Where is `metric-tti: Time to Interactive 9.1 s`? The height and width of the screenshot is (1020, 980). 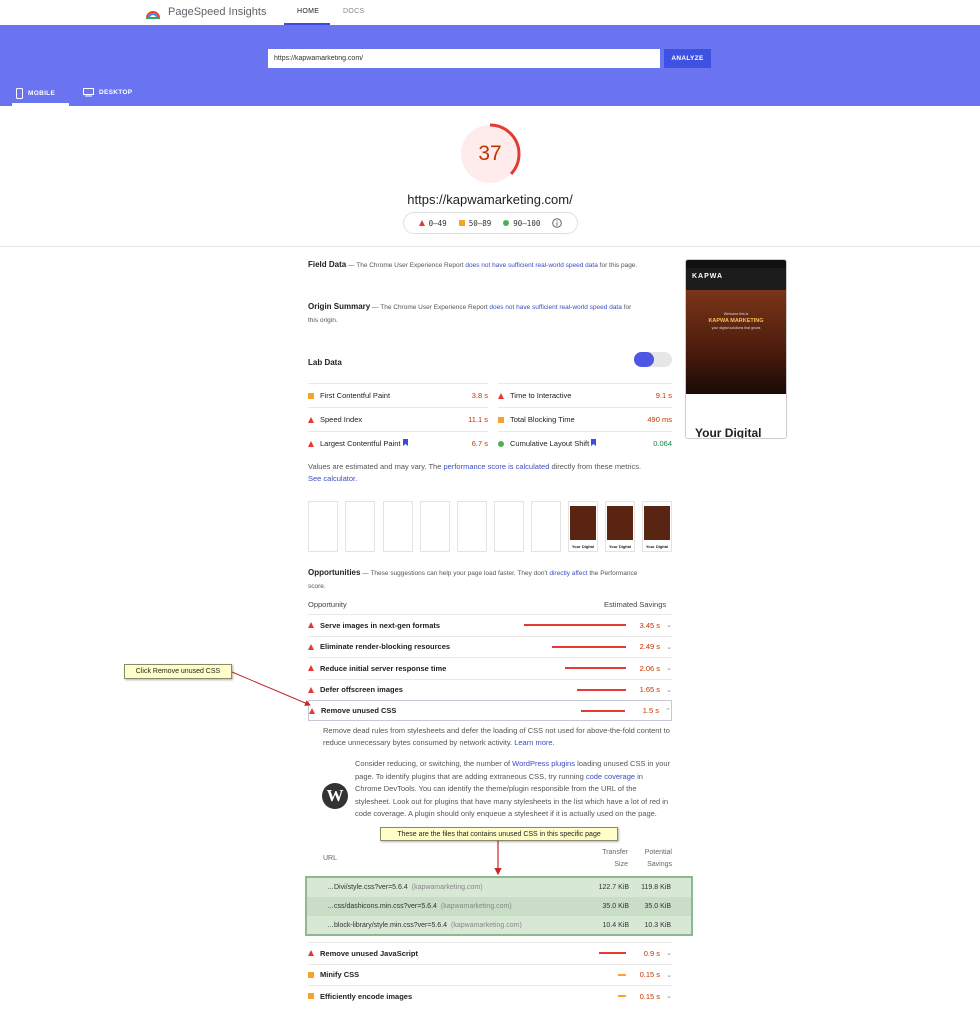
metric-tti: Time to Interactive 9.1 s is located at coordinates (585, 395).